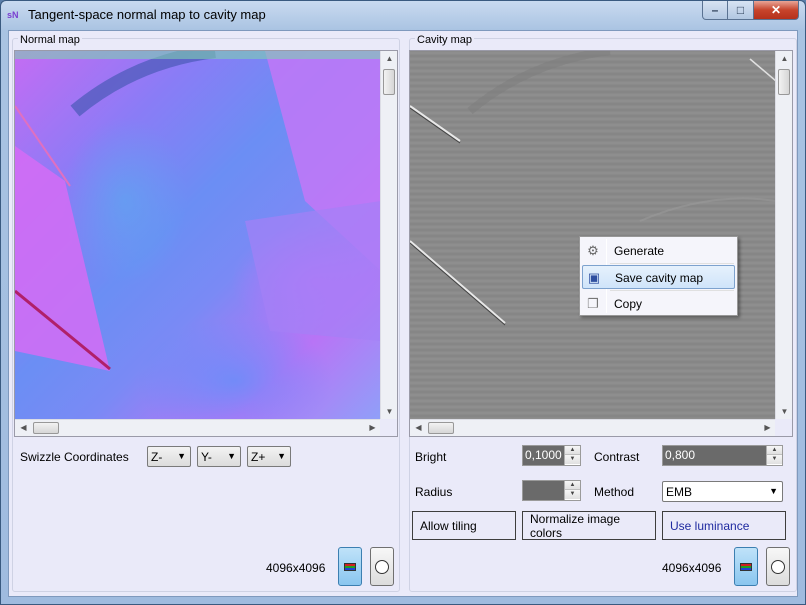  What do you see at coordinates (741, 10) in the screenshot?
I see `maximize-button: □` at bounding box center [741, 10].